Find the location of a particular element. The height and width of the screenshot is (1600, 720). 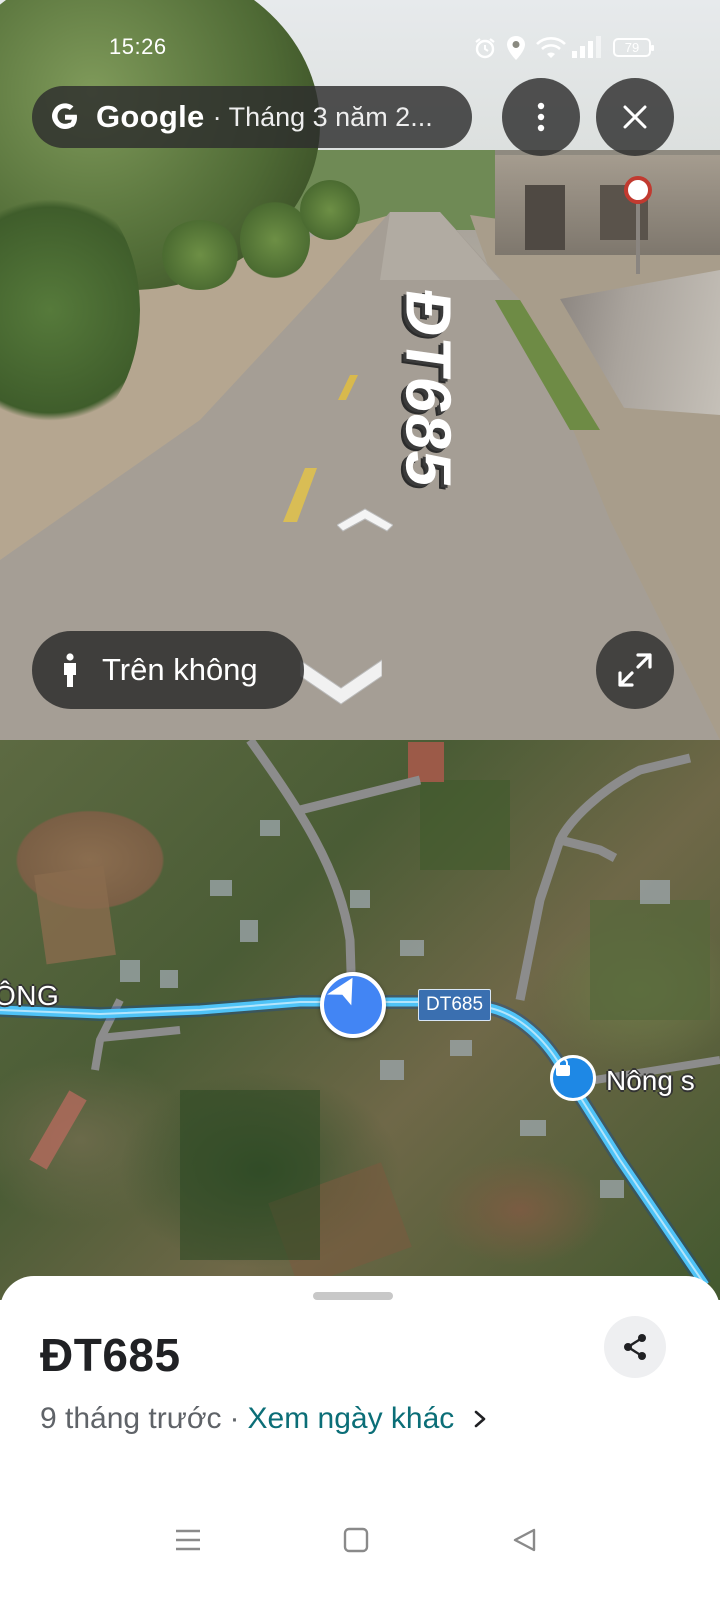

navigation-arrow-icon is located at coordinates (340, 991).